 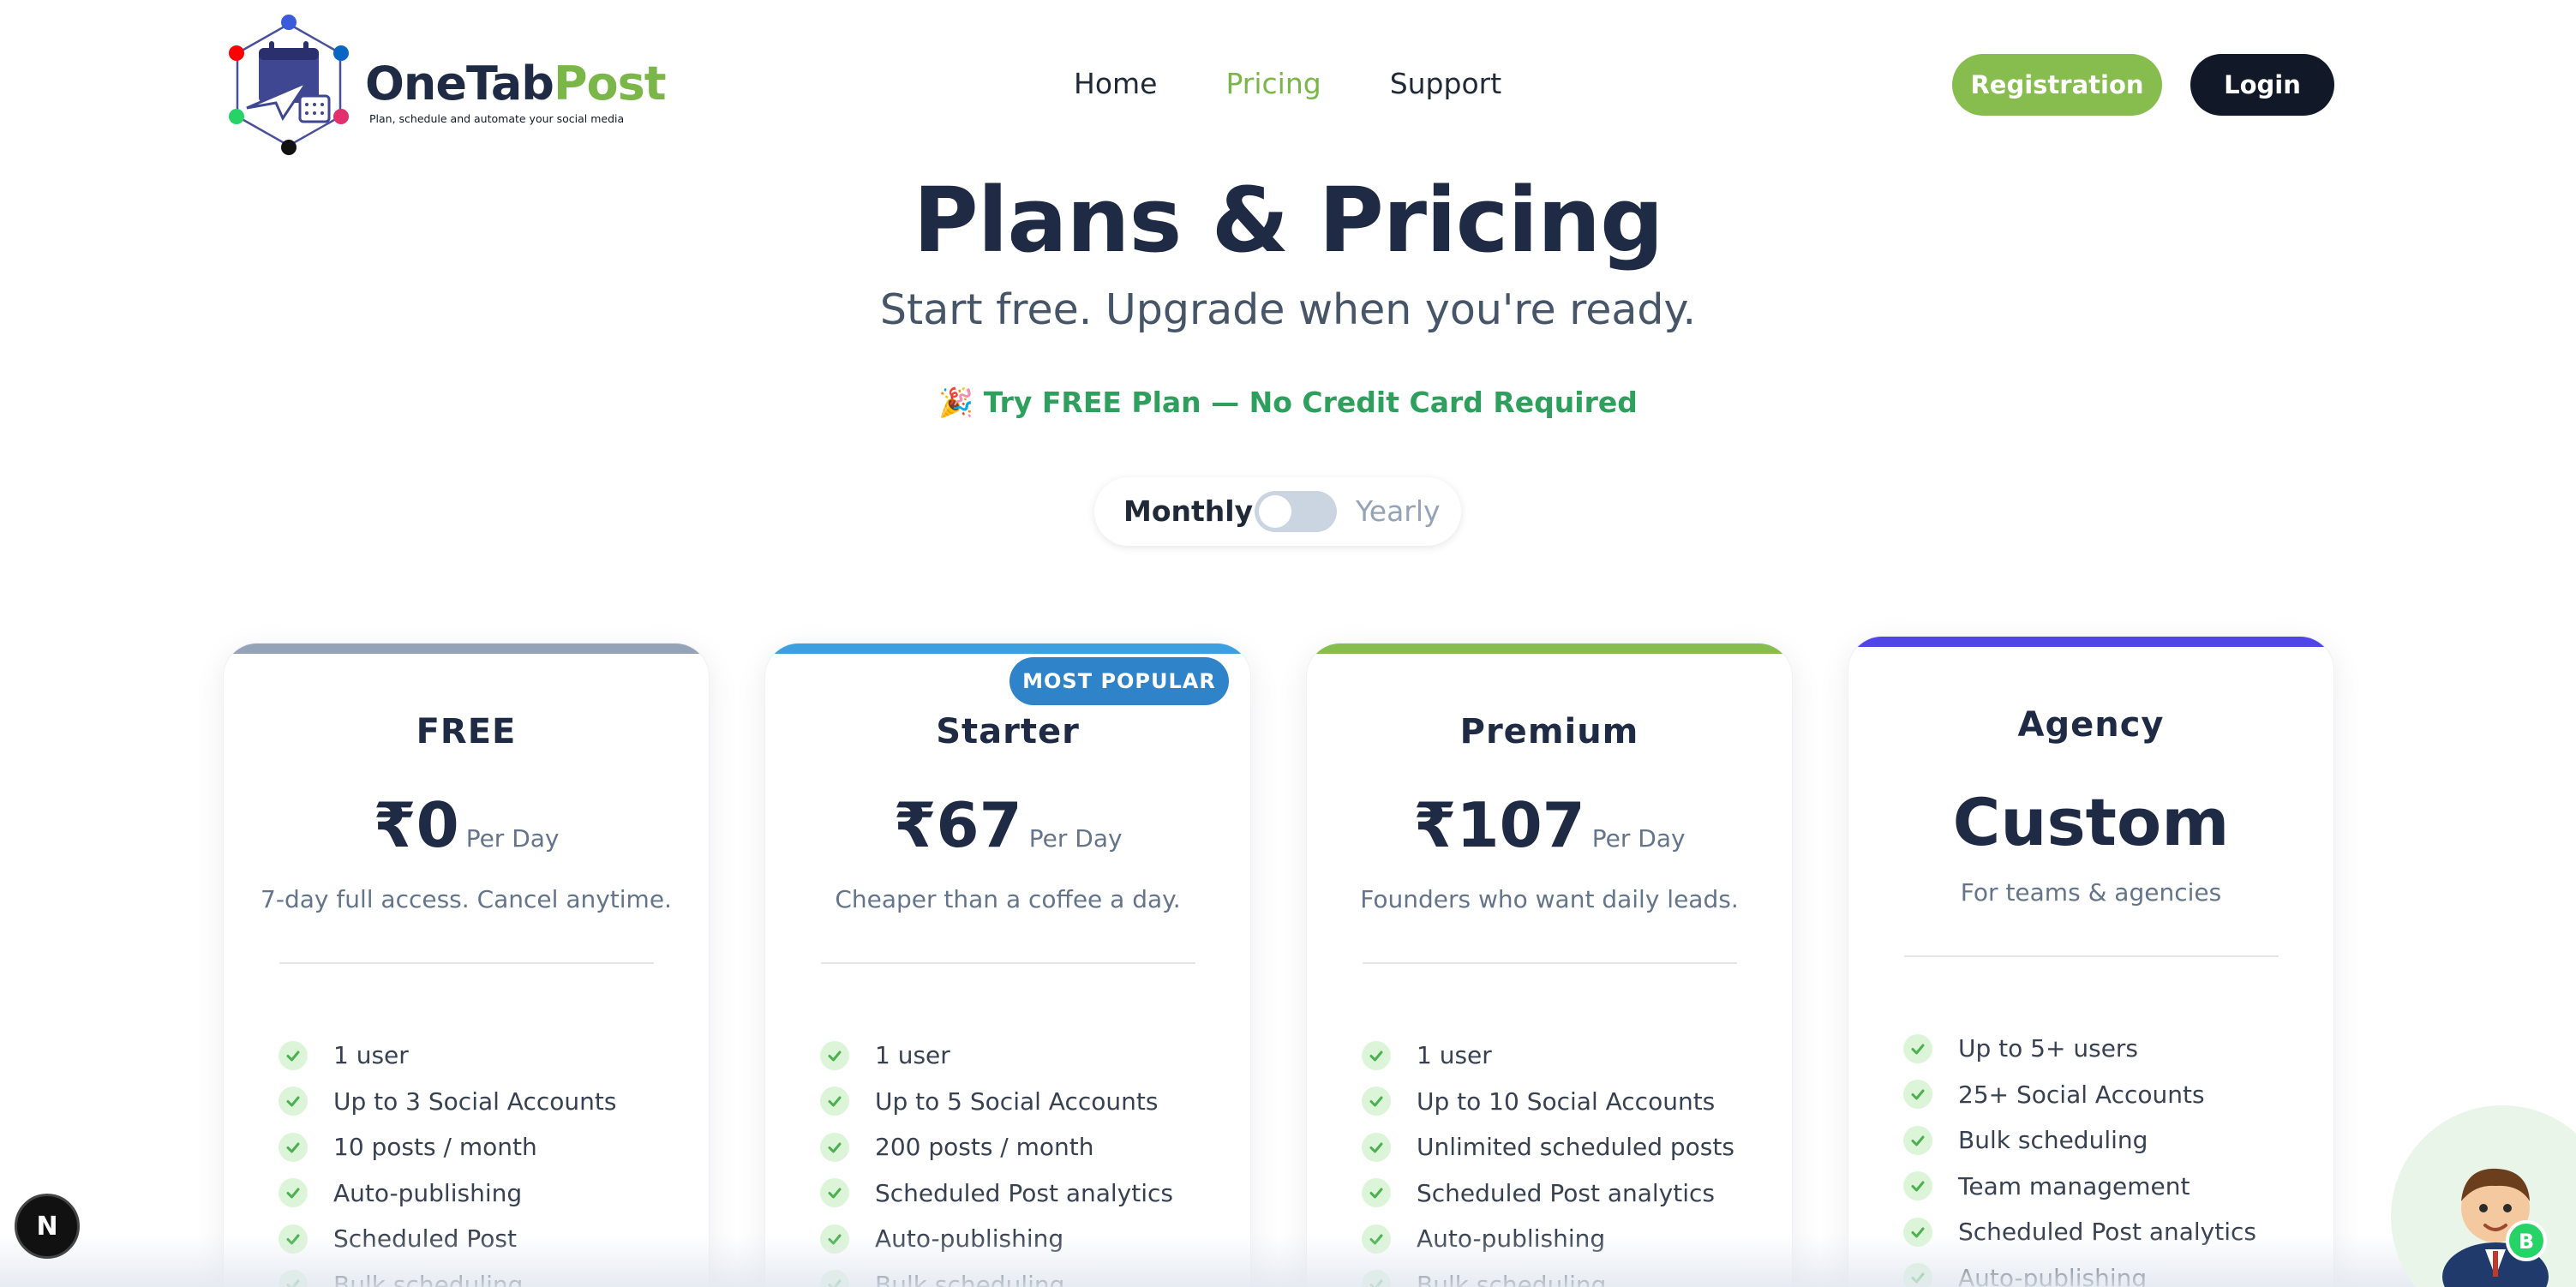 What do you see at coordinates (475, 1101) in the screenshot?
I see `feature-label: Up to 3 Social Accounts` at bounding box center [475, 1101].